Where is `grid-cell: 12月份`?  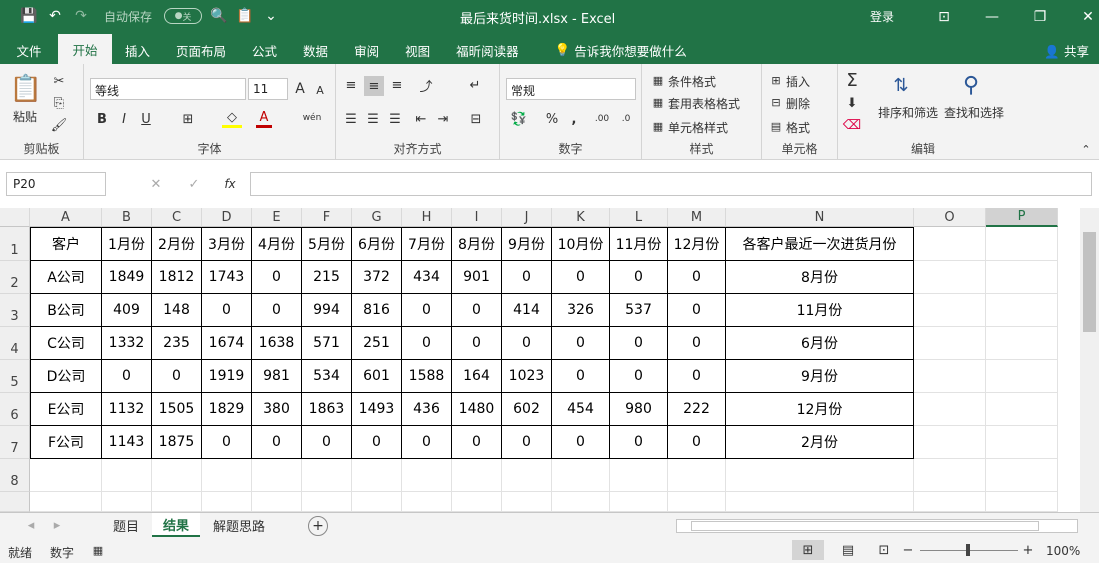 grid-cell: 12月份 is located at coordinates (820, 409).